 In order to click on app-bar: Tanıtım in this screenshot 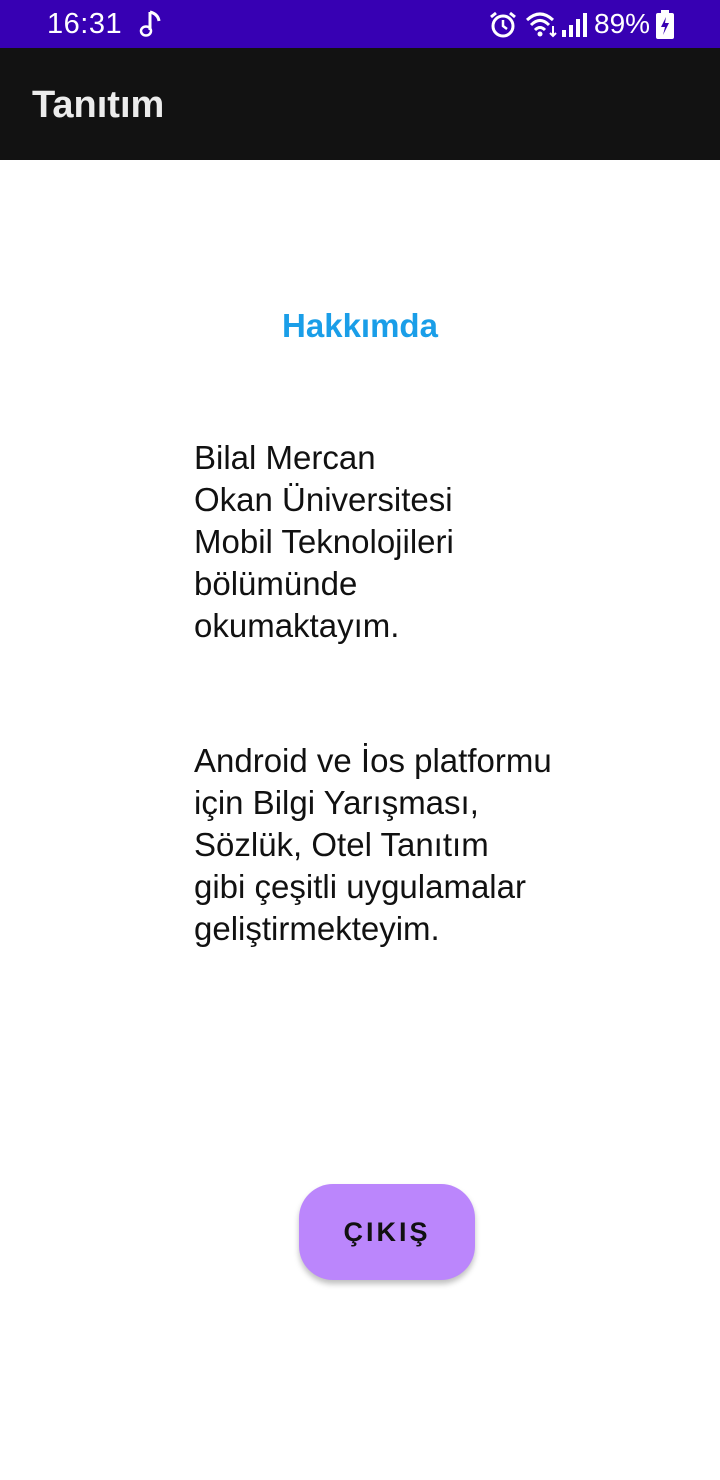, I will do `click(360, 104)`.